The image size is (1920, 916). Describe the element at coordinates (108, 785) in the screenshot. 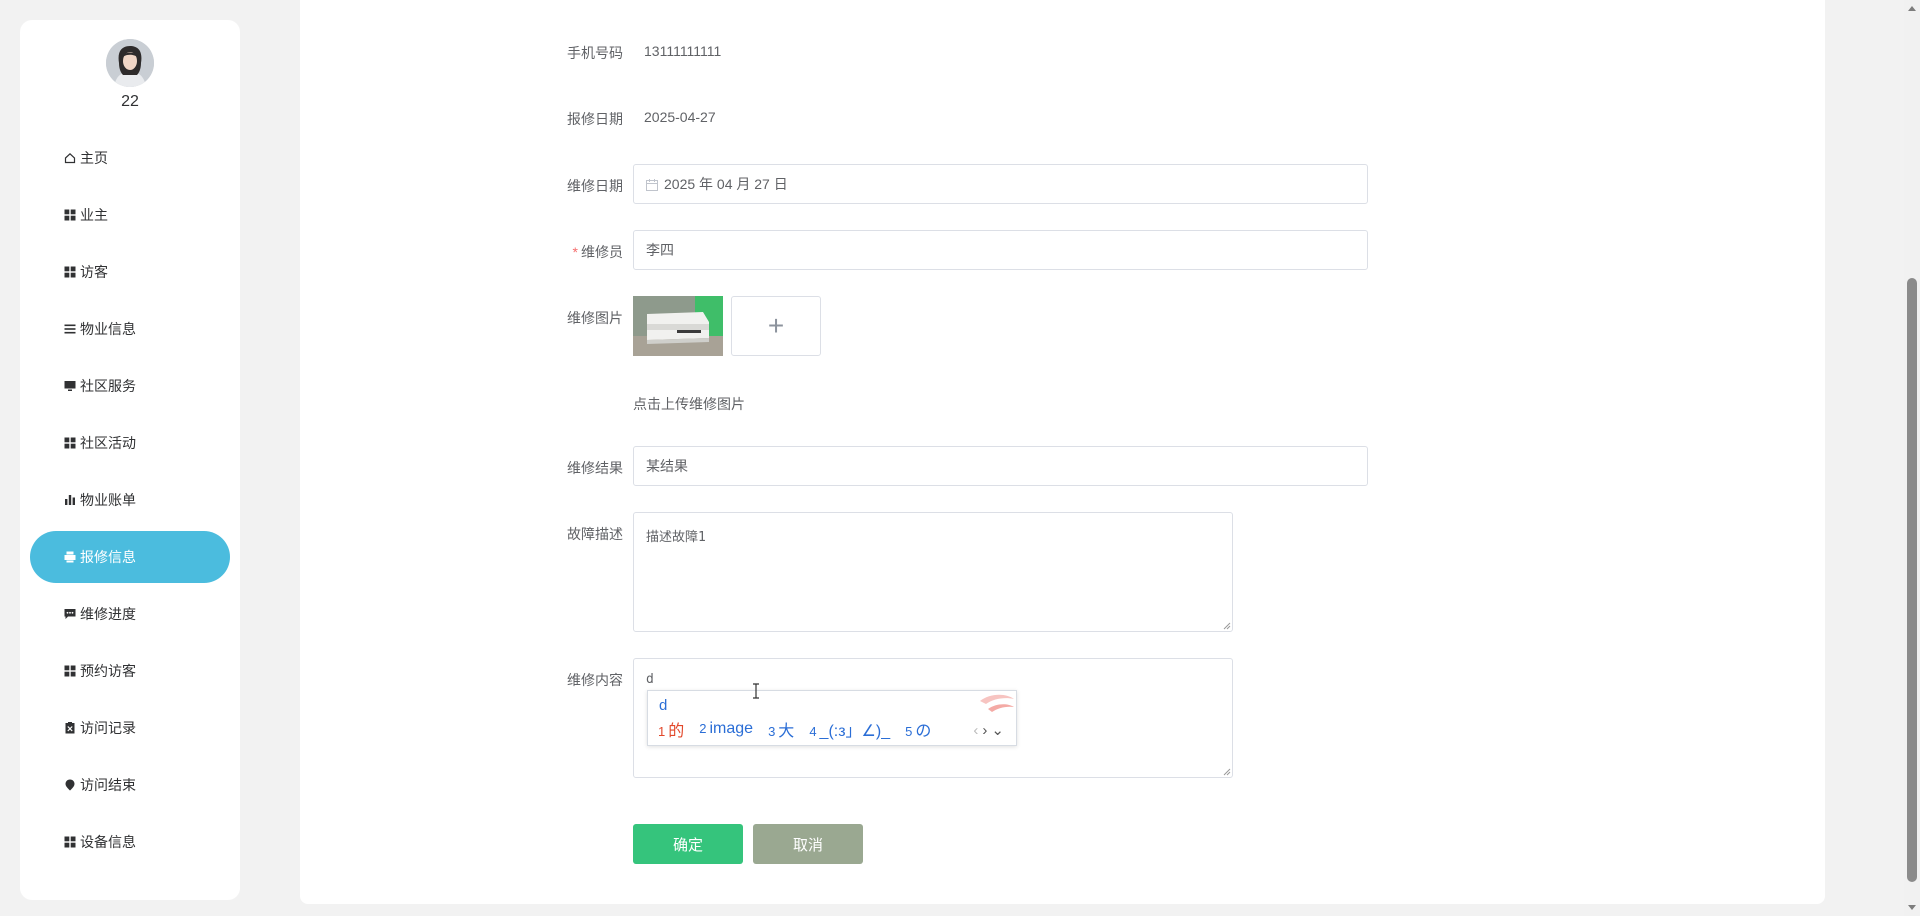

I see `sidebar-item-label: 访问结束` at that location.